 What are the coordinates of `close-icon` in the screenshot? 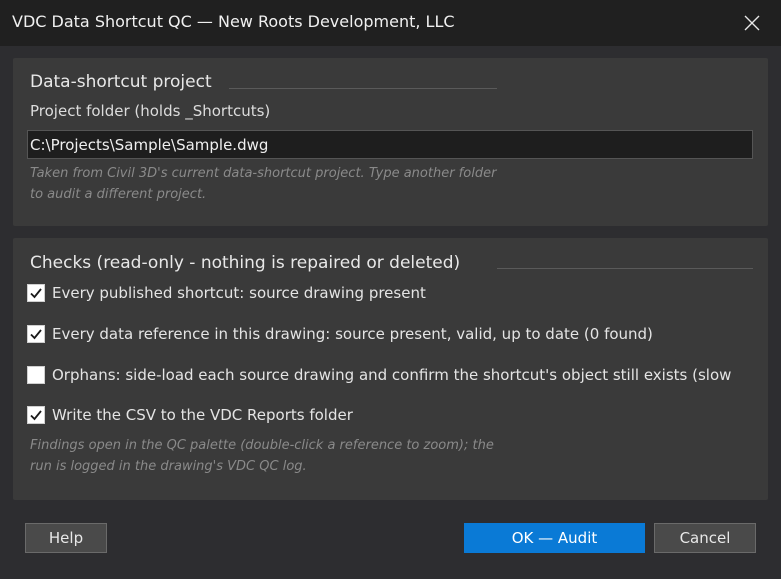 It's located at (752, 23).